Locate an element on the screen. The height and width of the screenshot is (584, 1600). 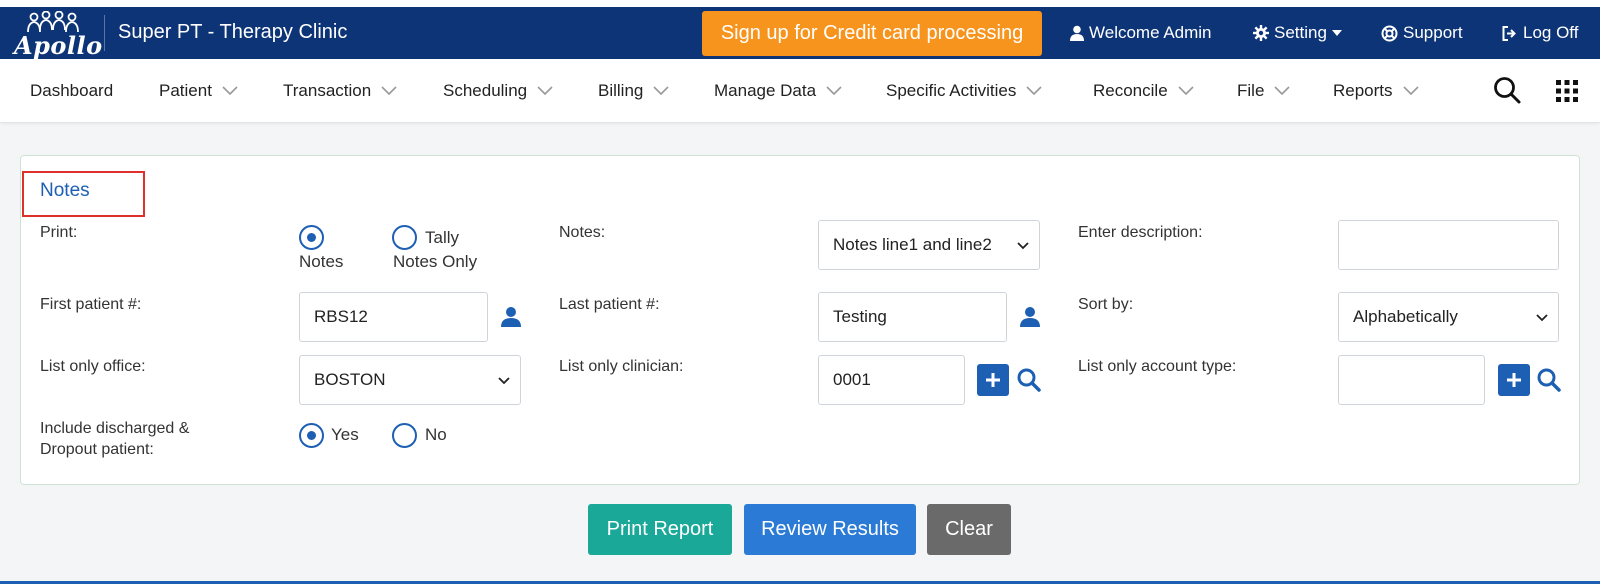
sign-out-icon is located at coordinates (1509, 33).